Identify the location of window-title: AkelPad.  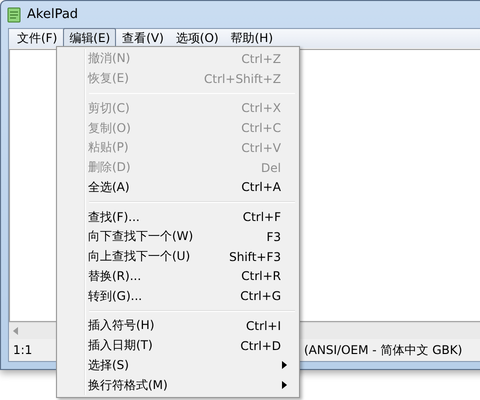
(52, 14).